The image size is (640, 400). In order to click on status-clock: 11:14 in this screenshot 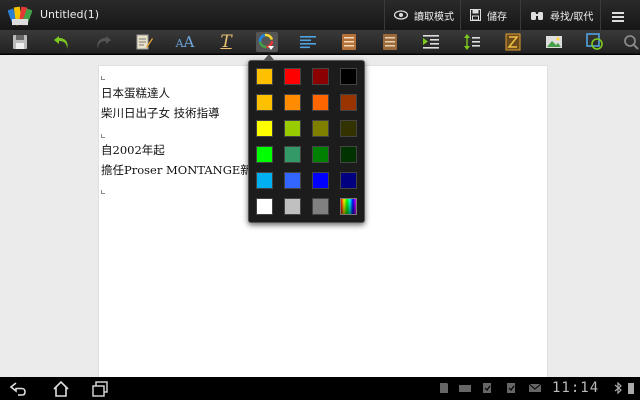, I will do `click(576, 388)`.